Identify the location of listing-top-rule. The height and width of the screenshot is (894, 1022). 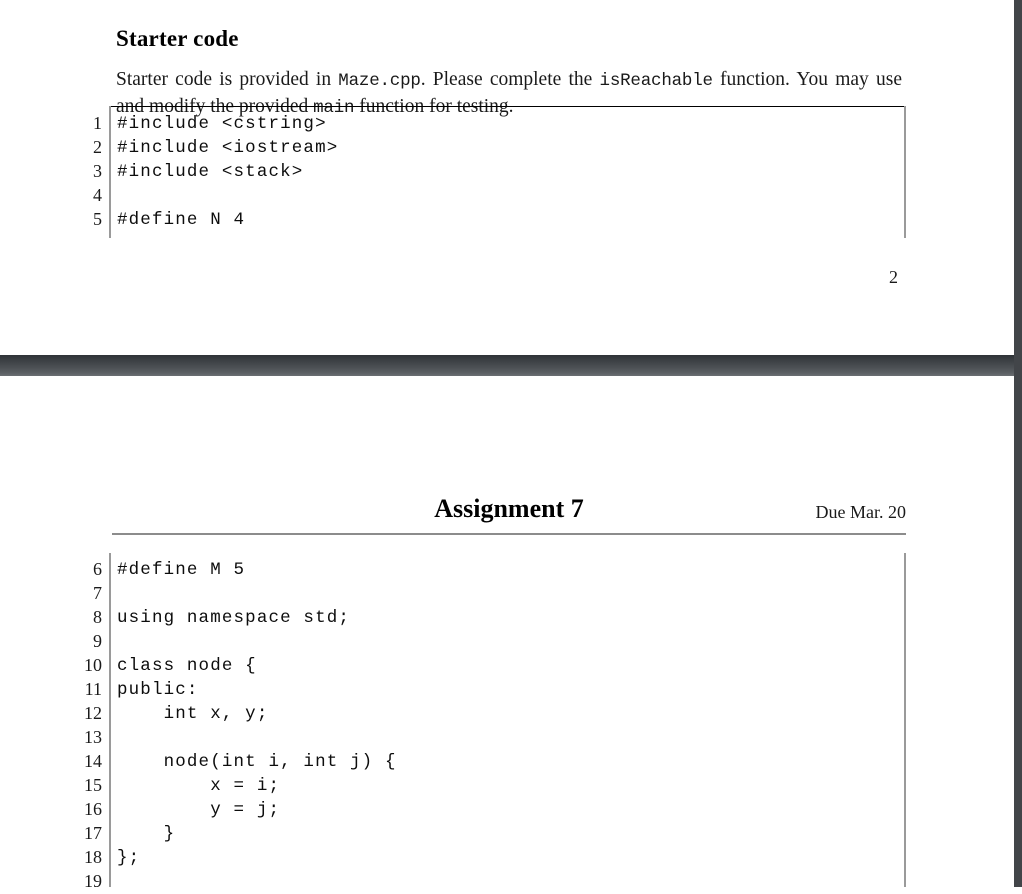
(507, 106).